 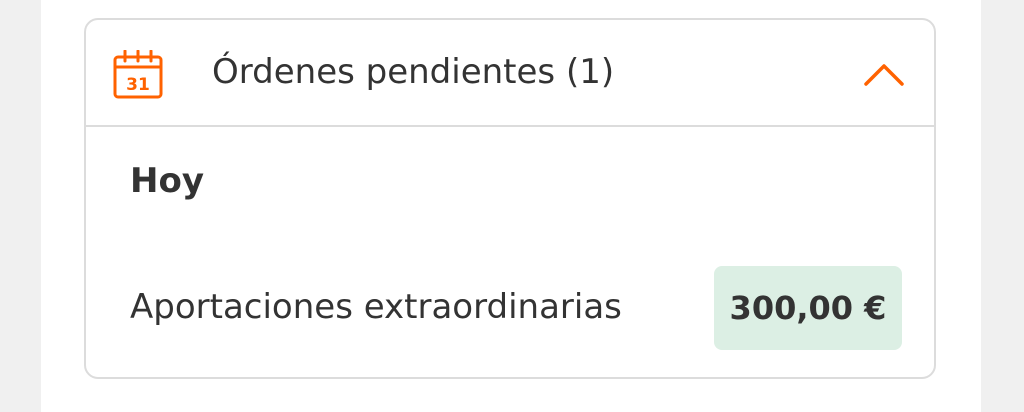 I want to click on pending-order-amount-badge: 300,00 €, so click(x=808, y=308).